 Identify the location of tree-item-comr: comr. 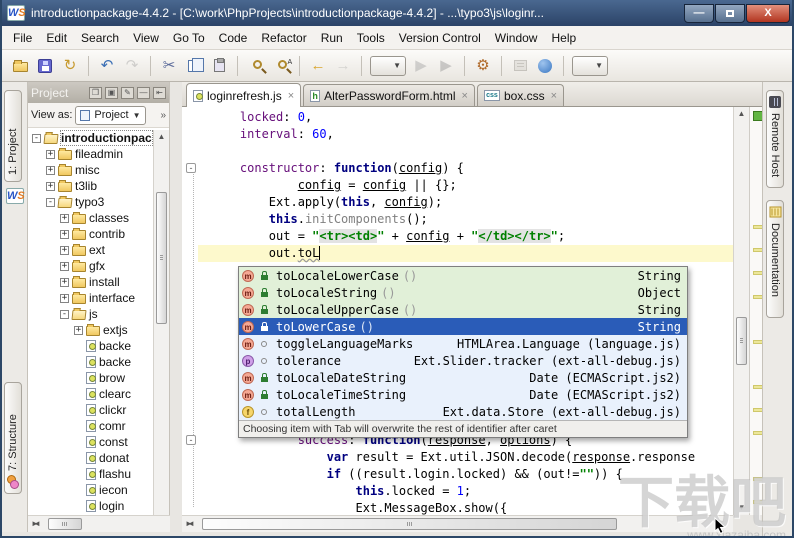
(90, 426).